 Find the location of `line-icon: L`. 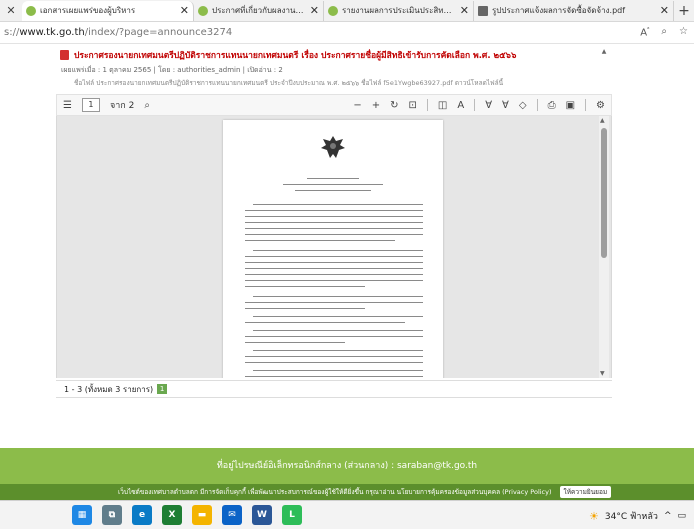

line-icon: L is located at coordinates (292, 515).